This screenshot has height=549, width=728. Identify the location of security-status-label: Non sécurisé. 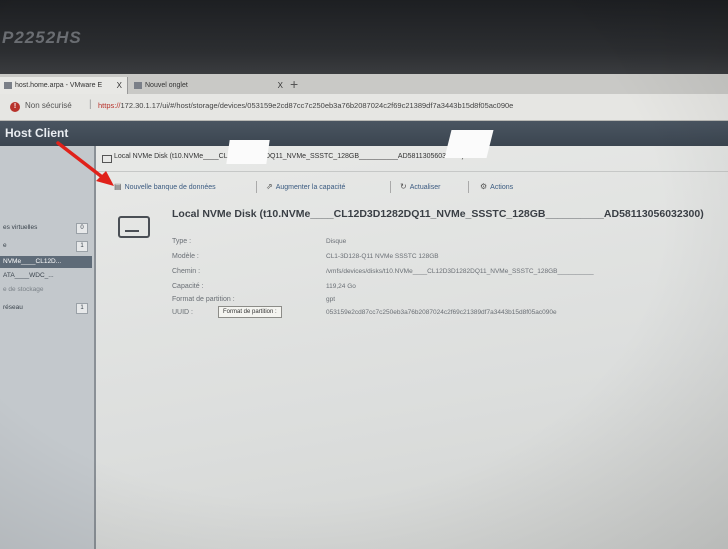
(48, 105).